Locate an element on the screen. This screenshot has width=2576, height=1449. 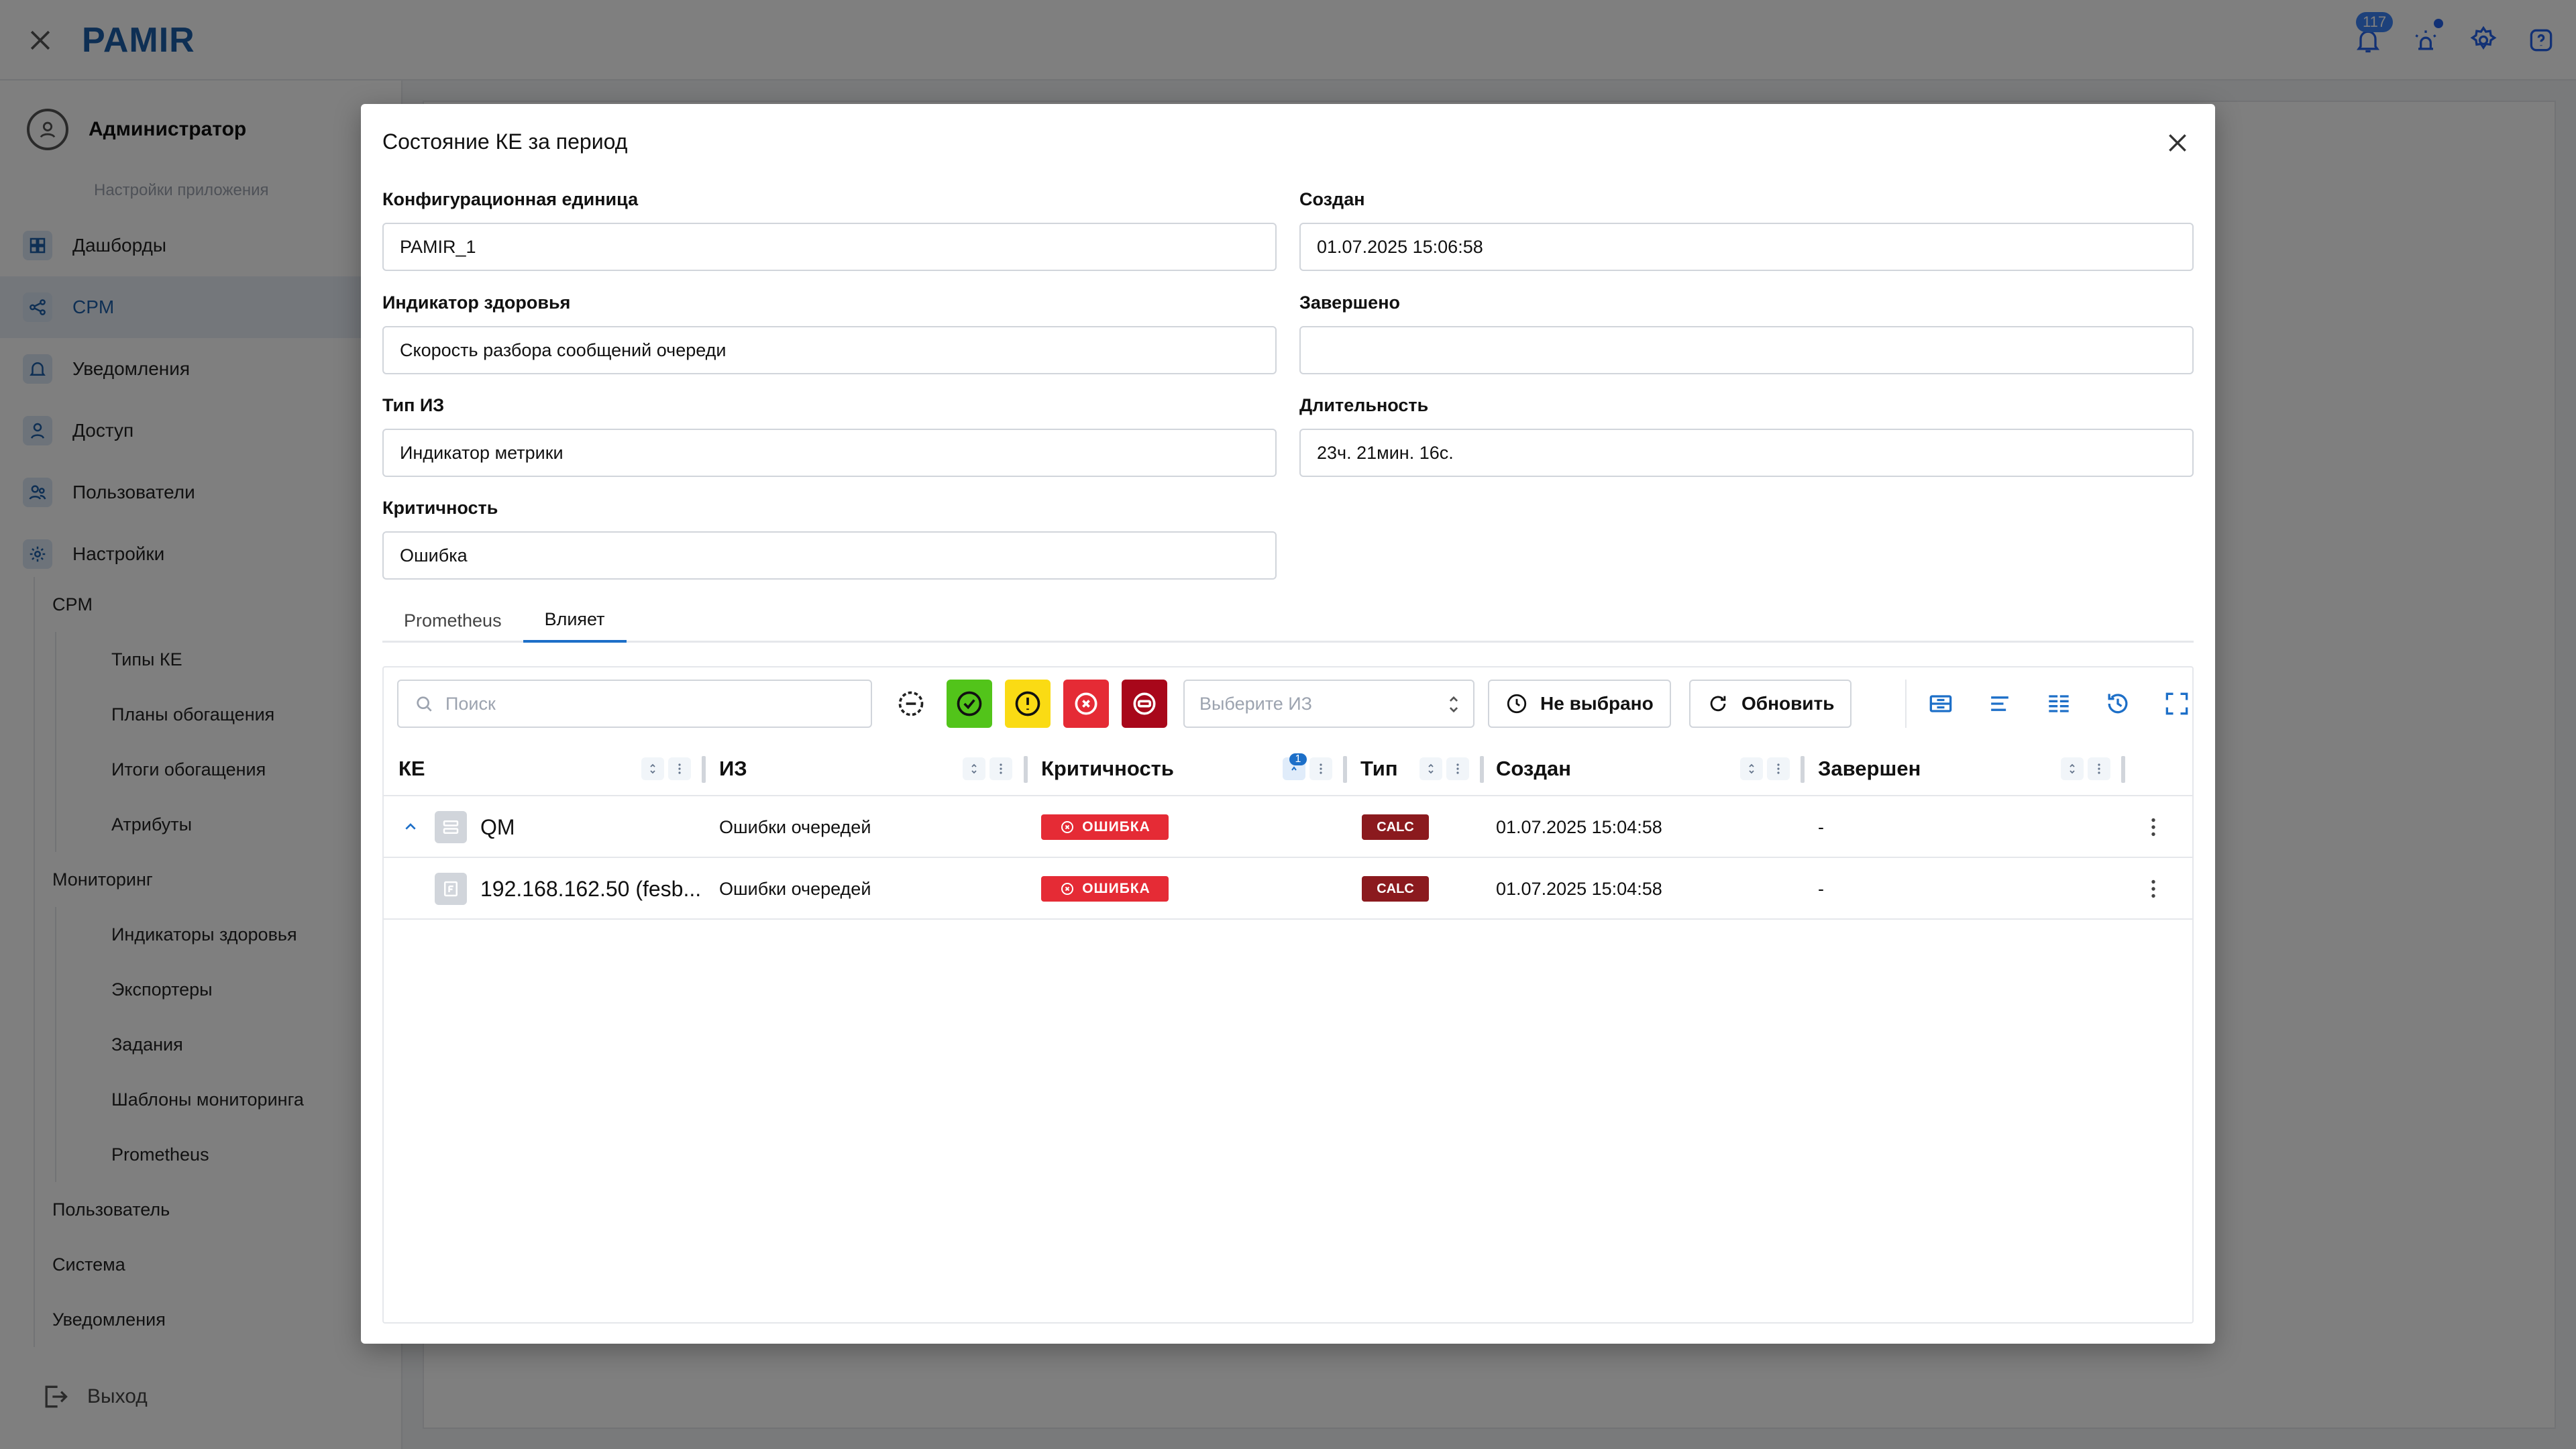
text-align-button is located at coordinates (1999, 703).